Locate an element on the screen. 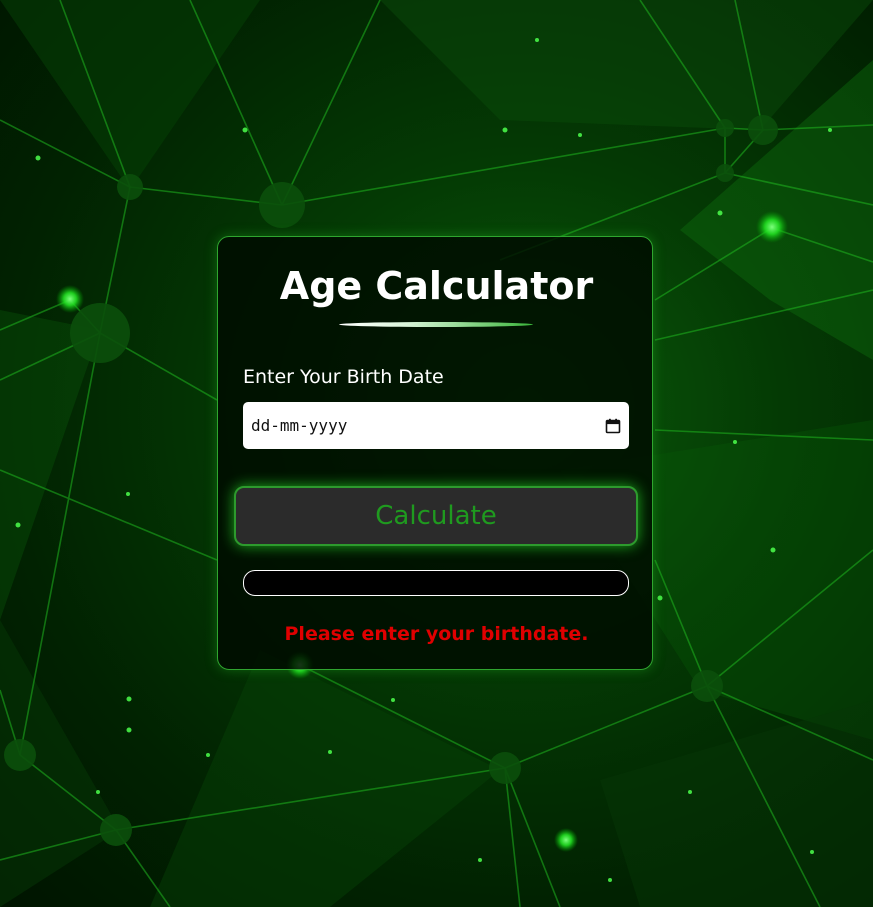 The image size is (873, 907). calendar-icon is located at coordinates (613, 426).